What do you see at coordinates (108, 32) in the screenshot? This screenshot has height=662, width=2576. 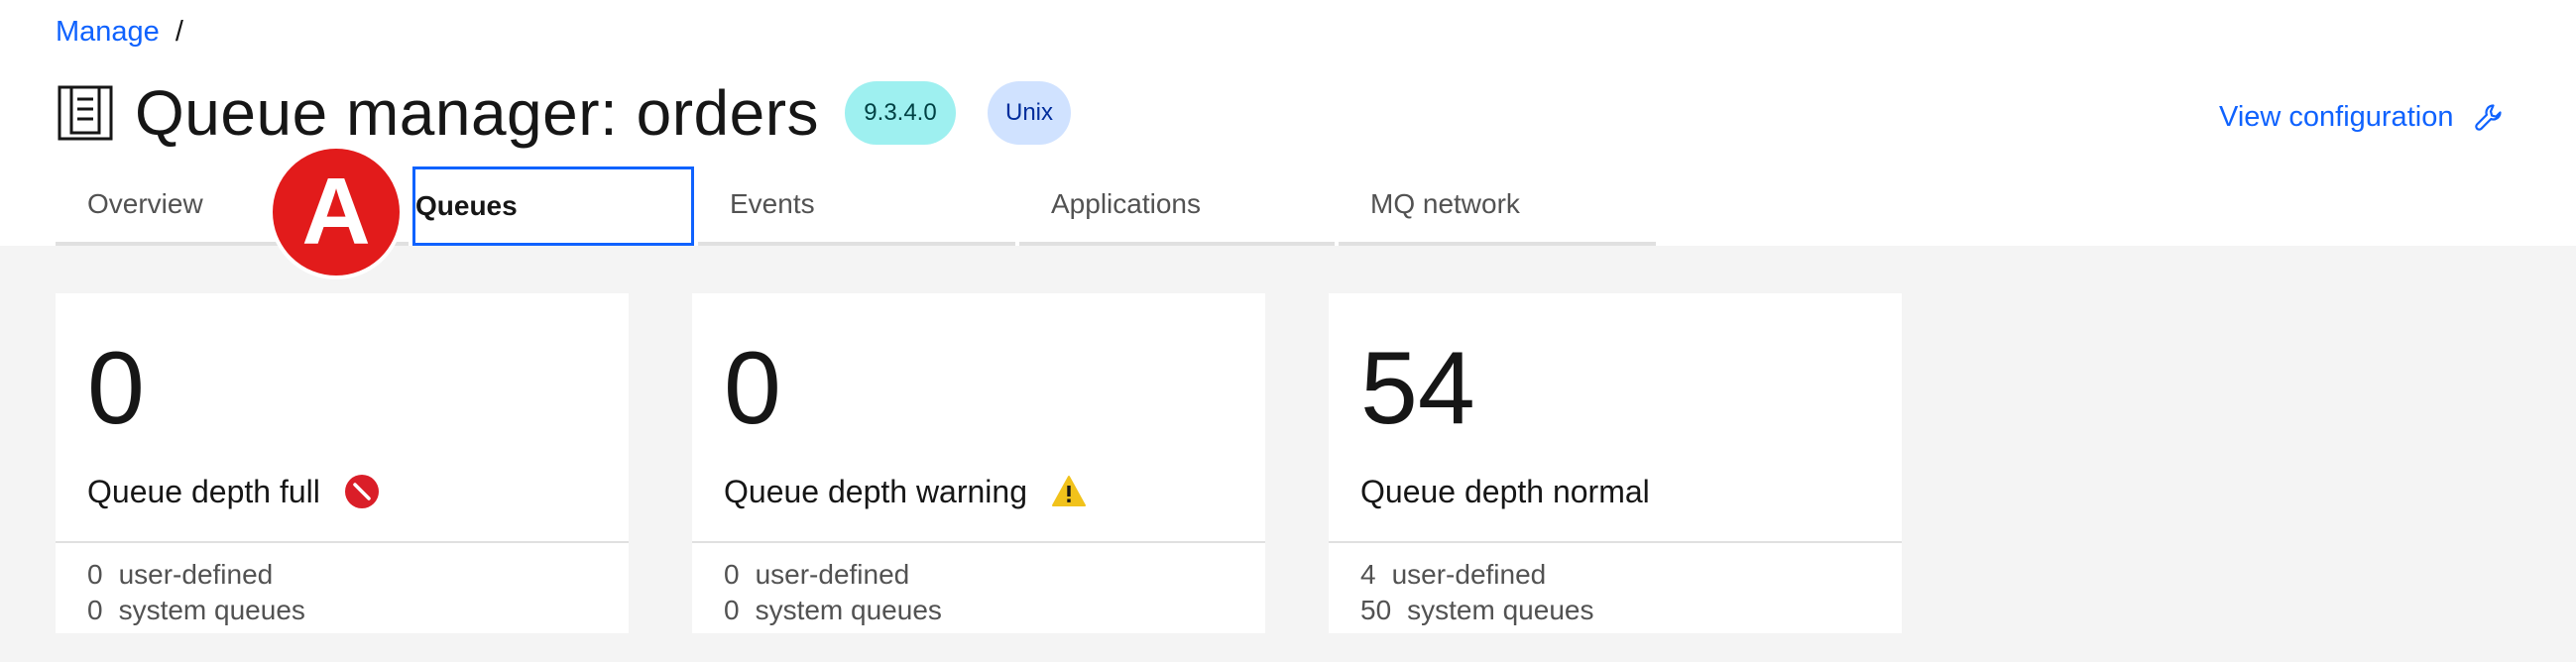 I see `breadcrumb-manage-link: Manage` at bounding box center [108, 32].